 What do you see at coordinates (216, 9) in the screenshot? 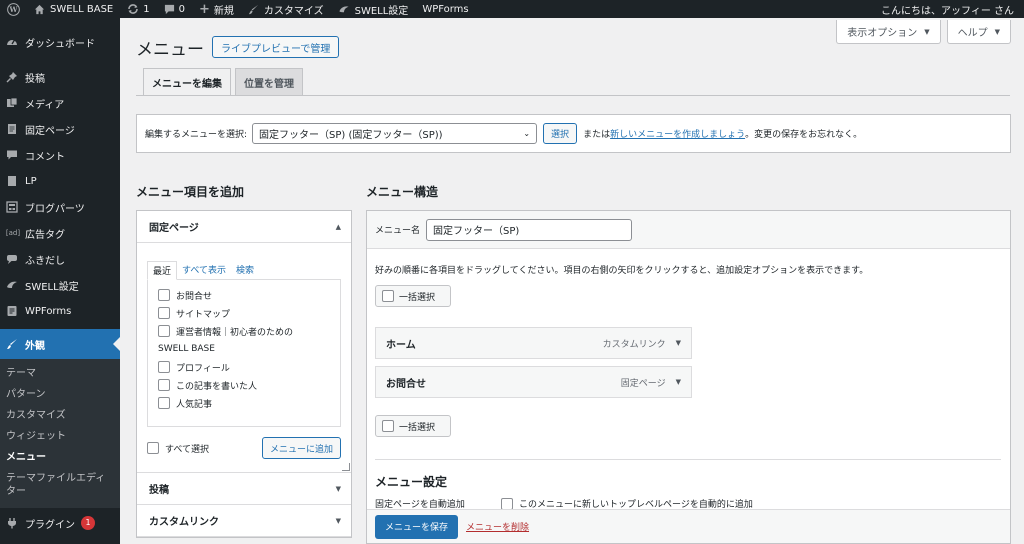
I see `new-content-link: + 新規` at bounding box center [216, 9].